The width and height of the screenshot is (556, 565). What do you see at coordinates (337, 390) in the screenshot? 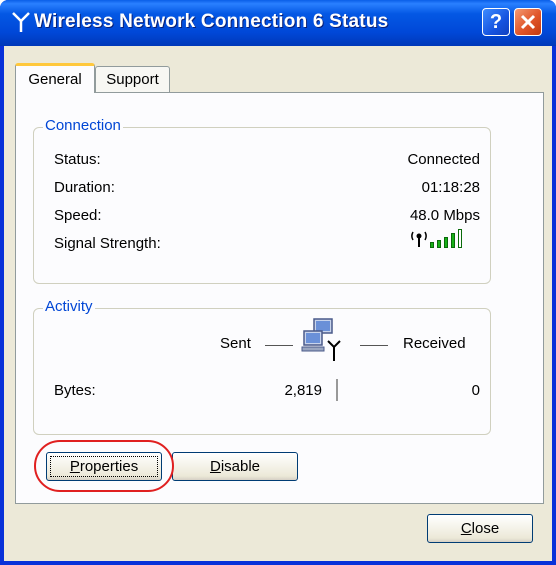
I see `activity-divider` at bounding box center [337, 390].